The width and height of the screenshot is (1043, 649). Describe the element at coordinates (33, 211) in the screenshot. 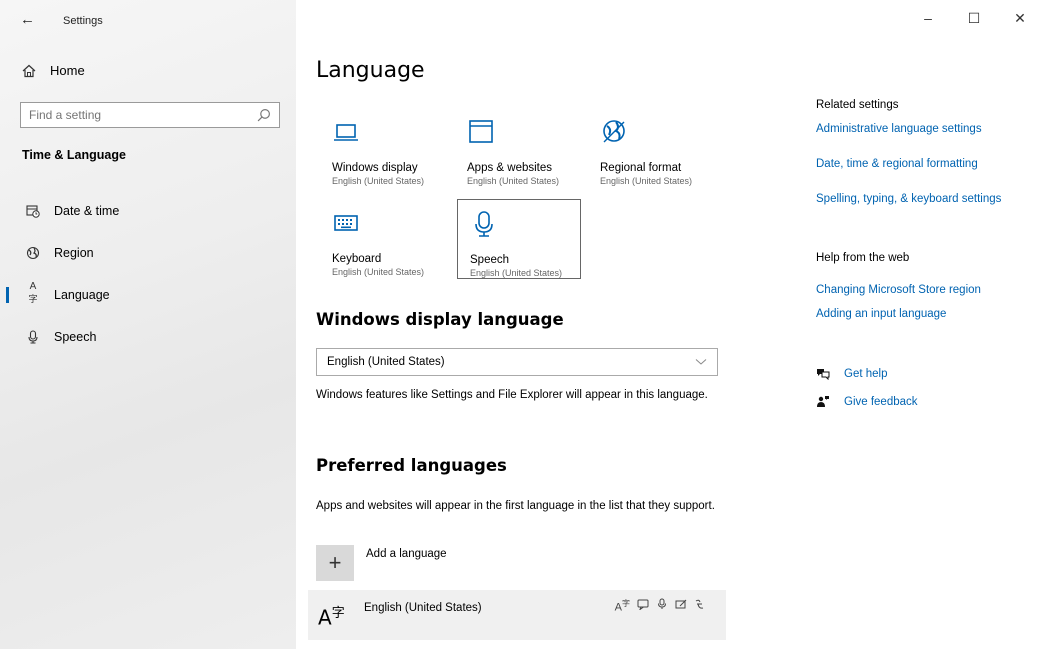

I see `date-time-icon` at that location.